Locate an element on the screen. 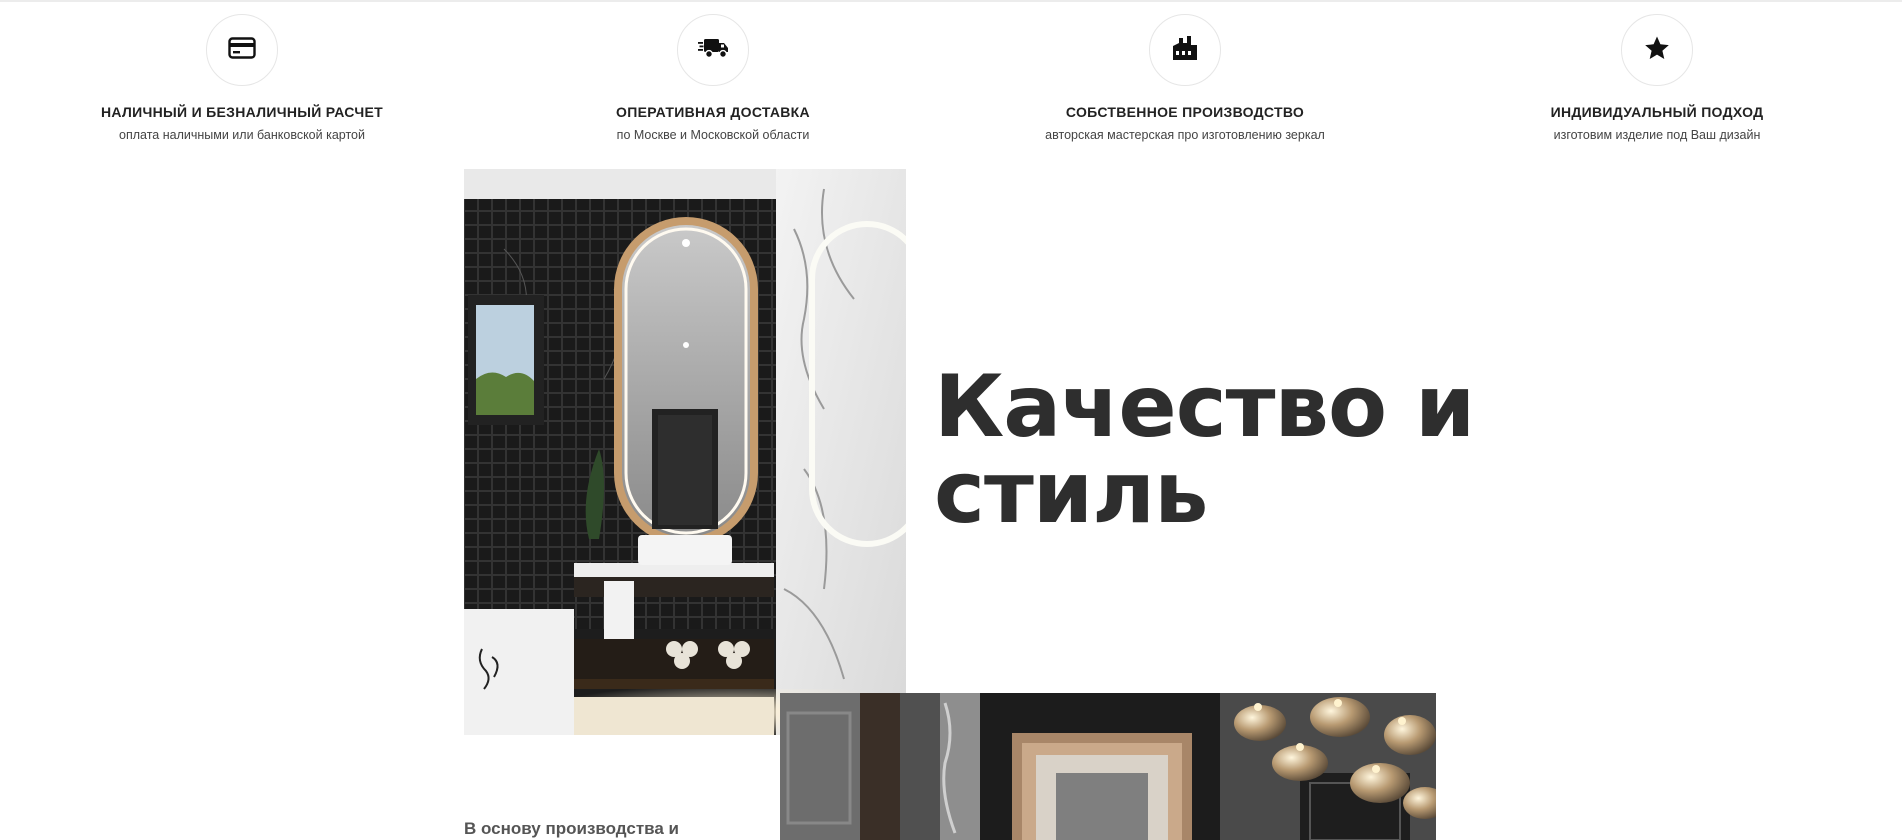  feature-subtitle: изготовим изделие под Ваш дизайн is located at coordinates (1657, 135).